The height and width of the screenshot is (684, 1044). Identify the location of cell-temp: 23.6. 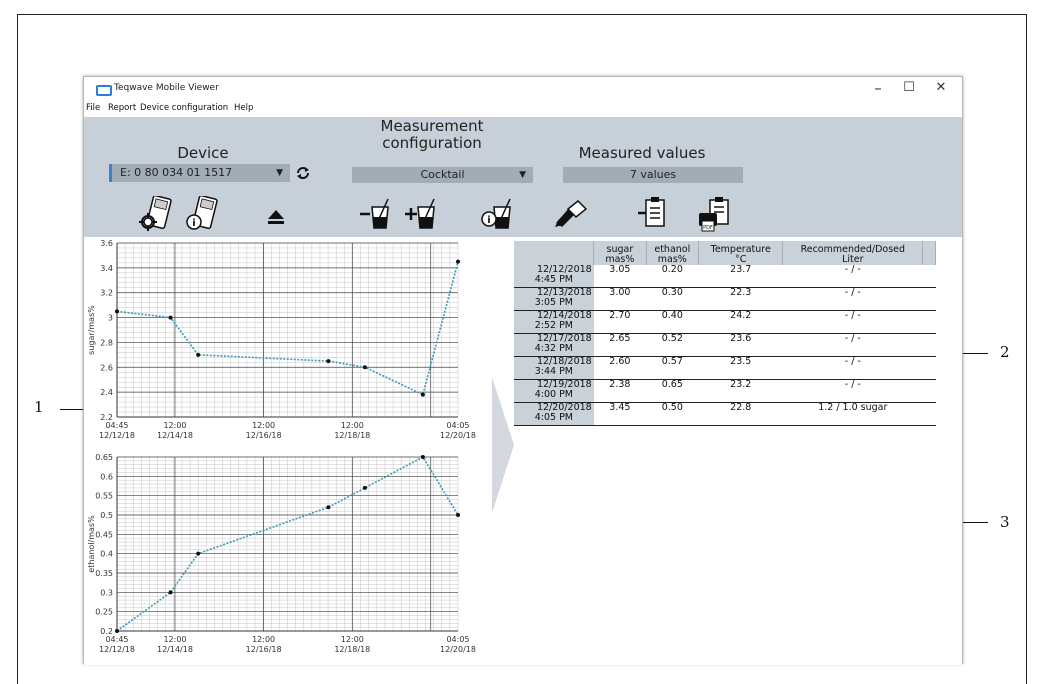
(740, 345).